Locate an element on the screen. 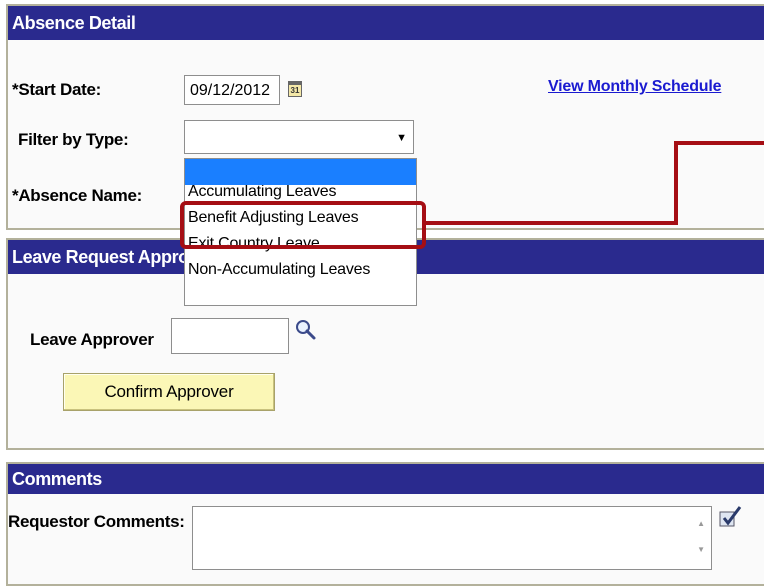 Image resolution: width=764 pixels, height=586 pixels. absence-name-label: *Absence Name: is located at coordinates (77, 195).